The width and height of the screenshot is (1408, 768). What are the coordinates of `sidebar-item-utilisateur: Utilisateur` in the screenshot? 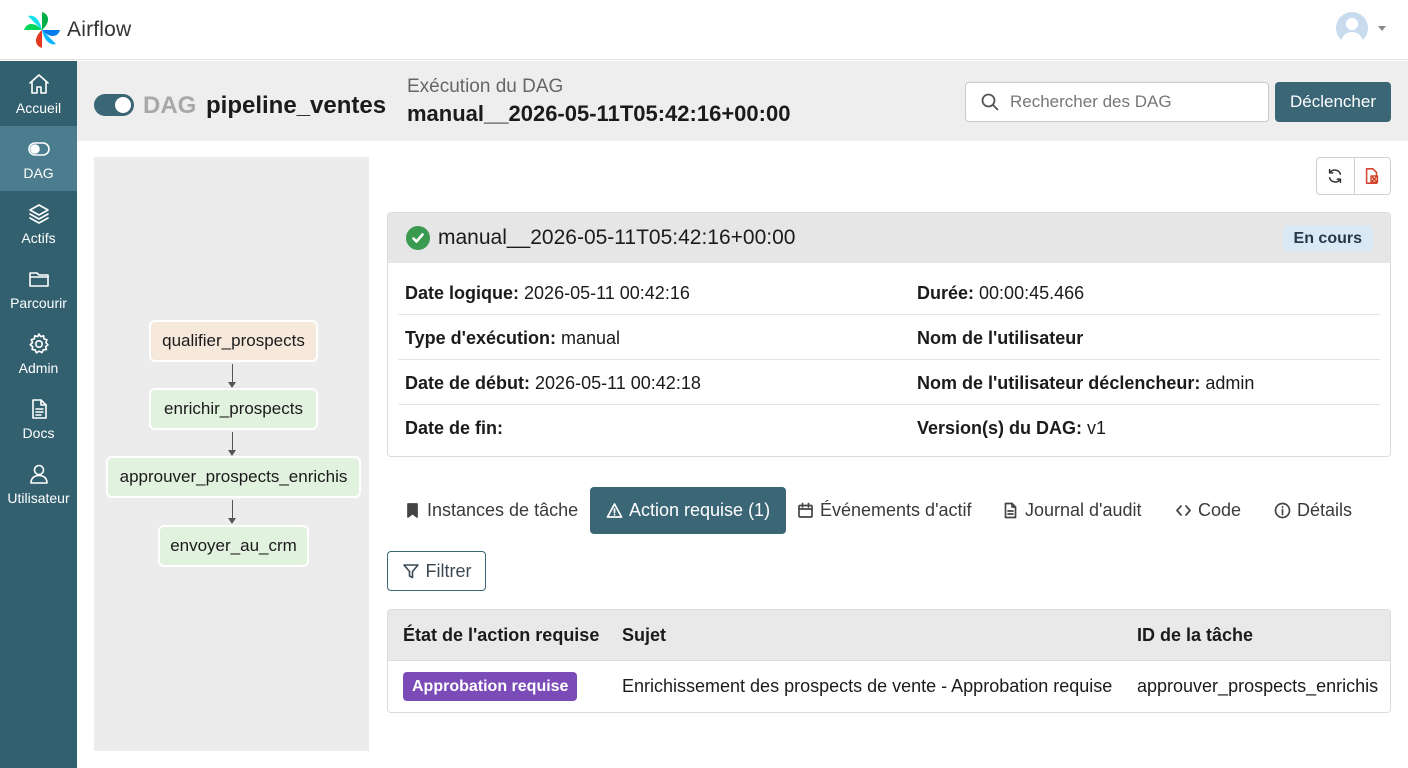 It's located at (38, 483).